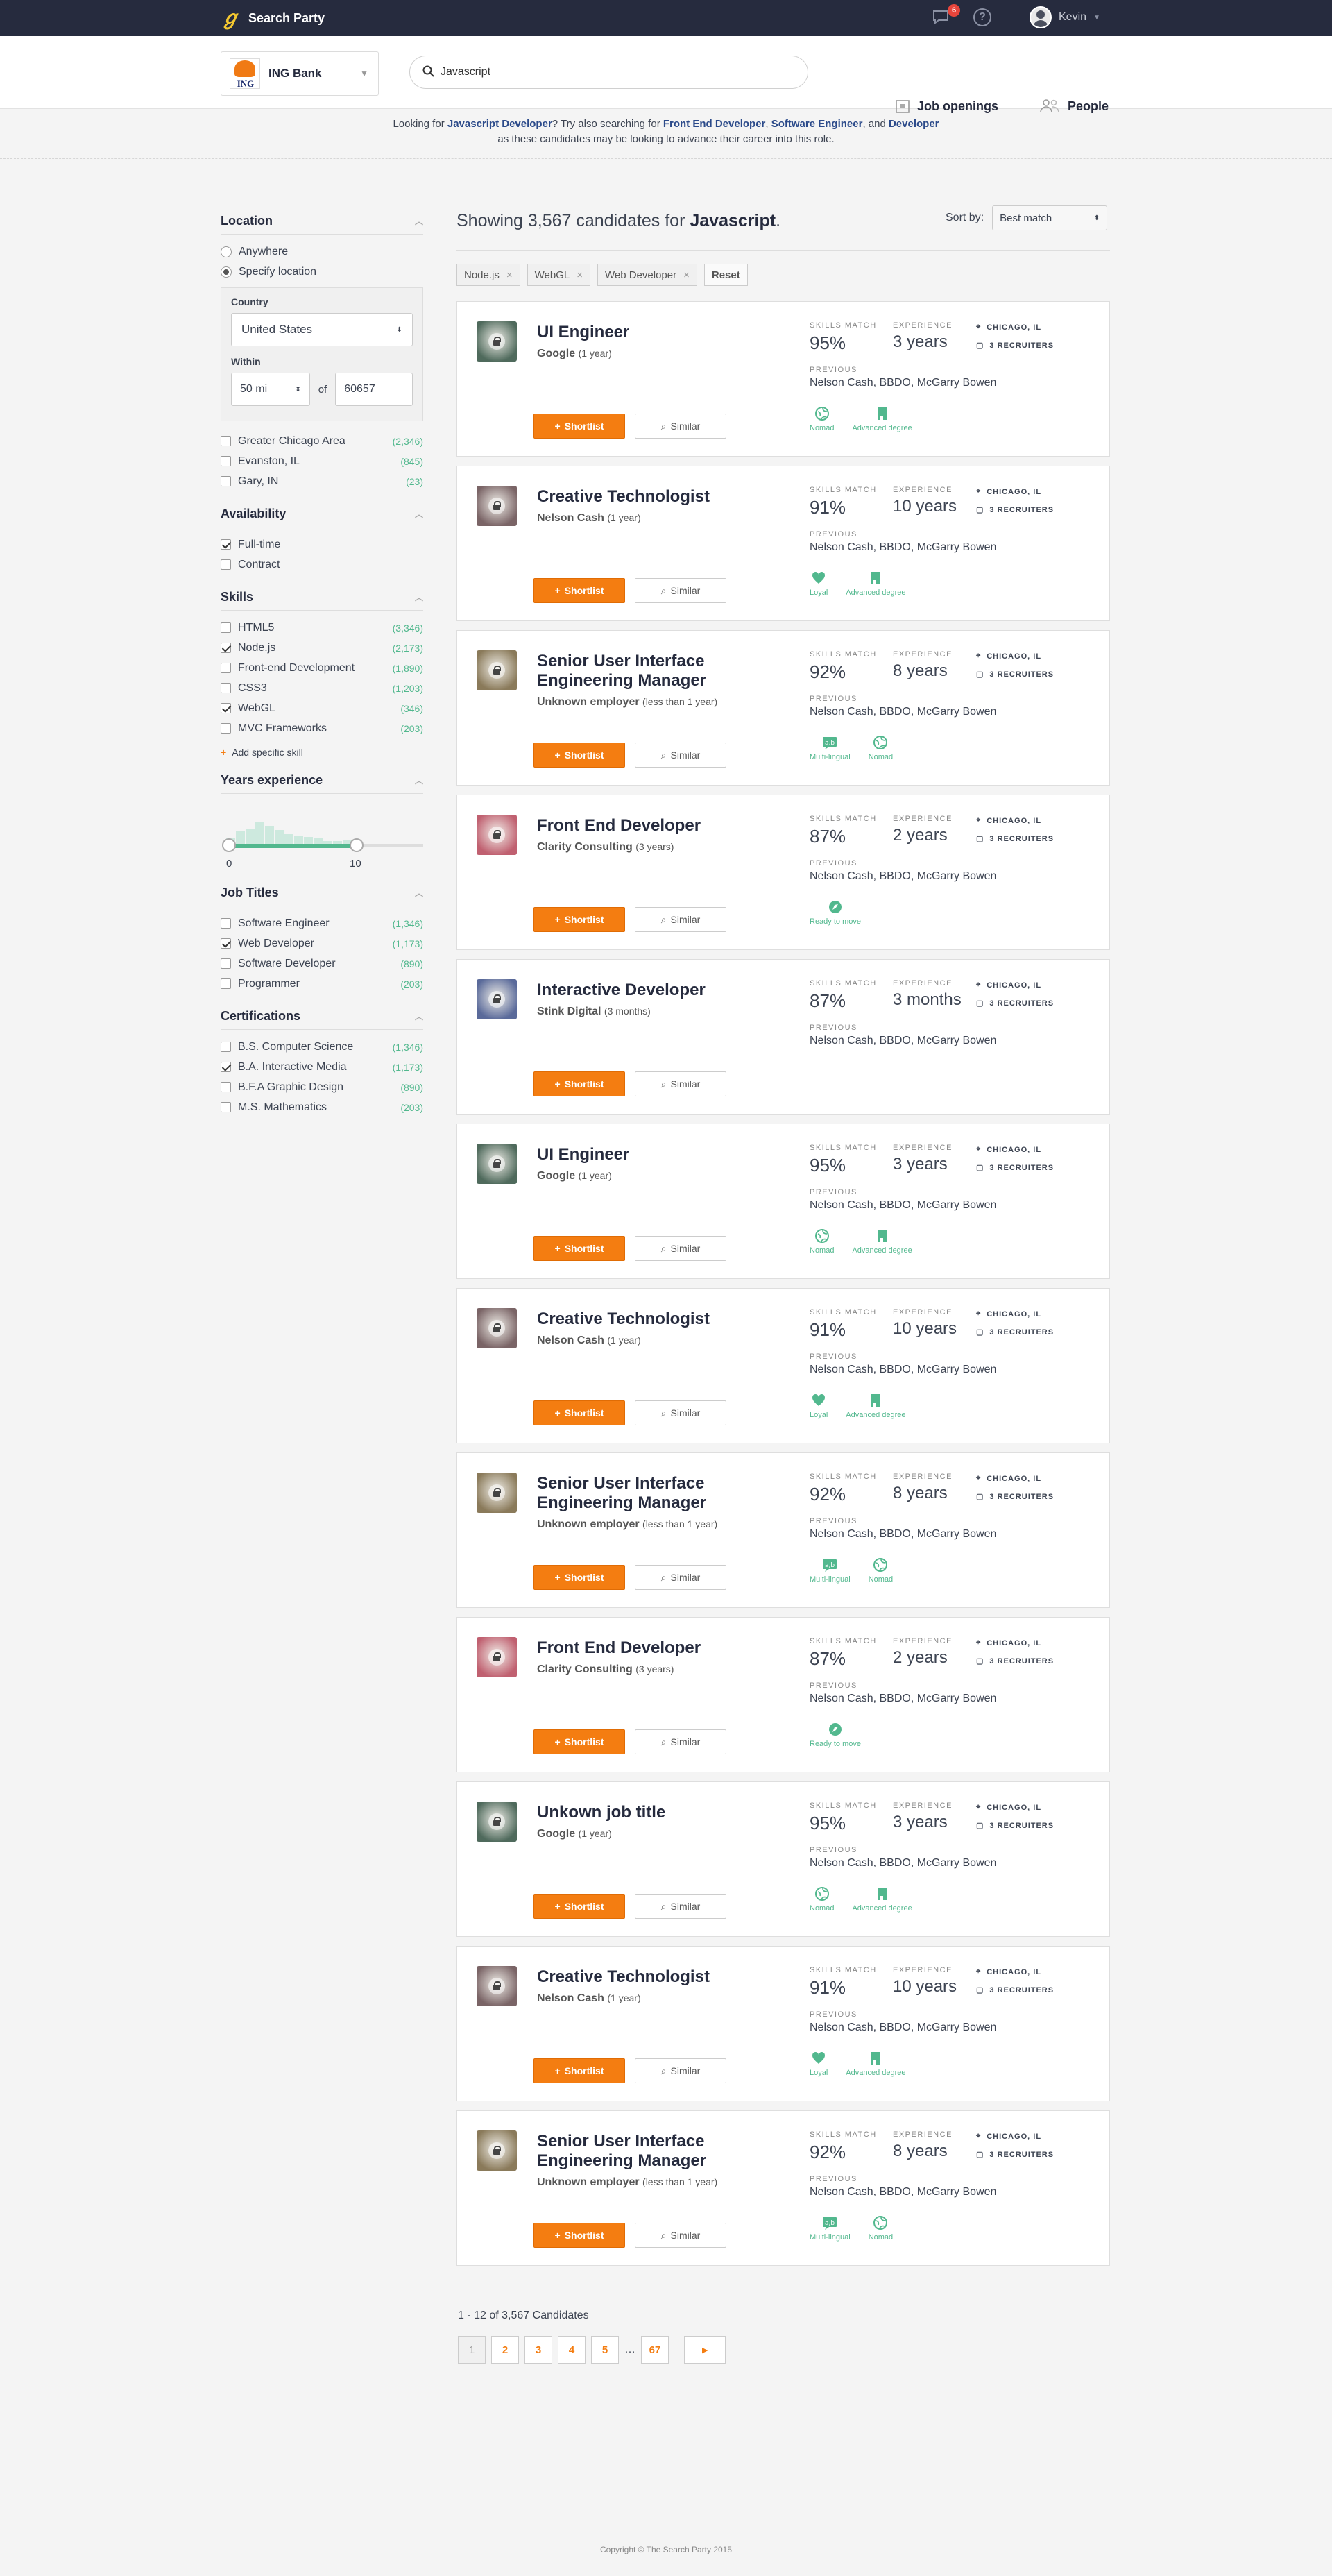 Image resolution: width=1332 pixels, height=2576 pixels. What do you see at coordinates (322, 272) in the screenshot?
I see `location-option: Specify location` at bounding box center [322, 272].